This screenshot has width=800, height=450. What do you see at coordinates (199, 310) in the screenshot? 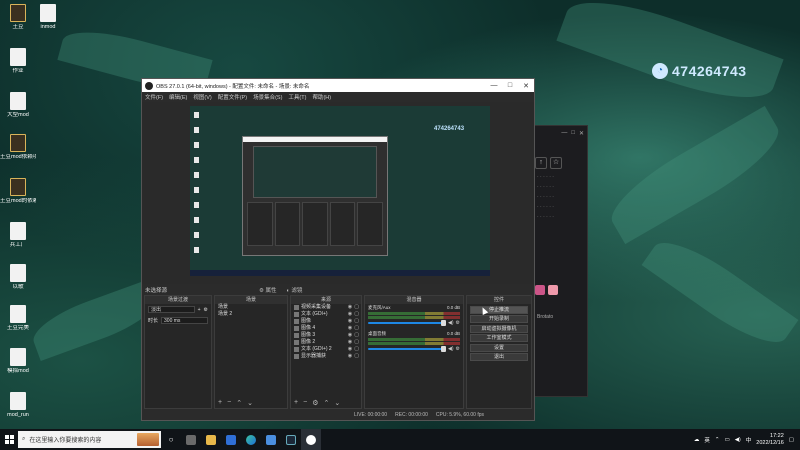
I see `add-transition-icon: +` at bounding box center [199, 310].